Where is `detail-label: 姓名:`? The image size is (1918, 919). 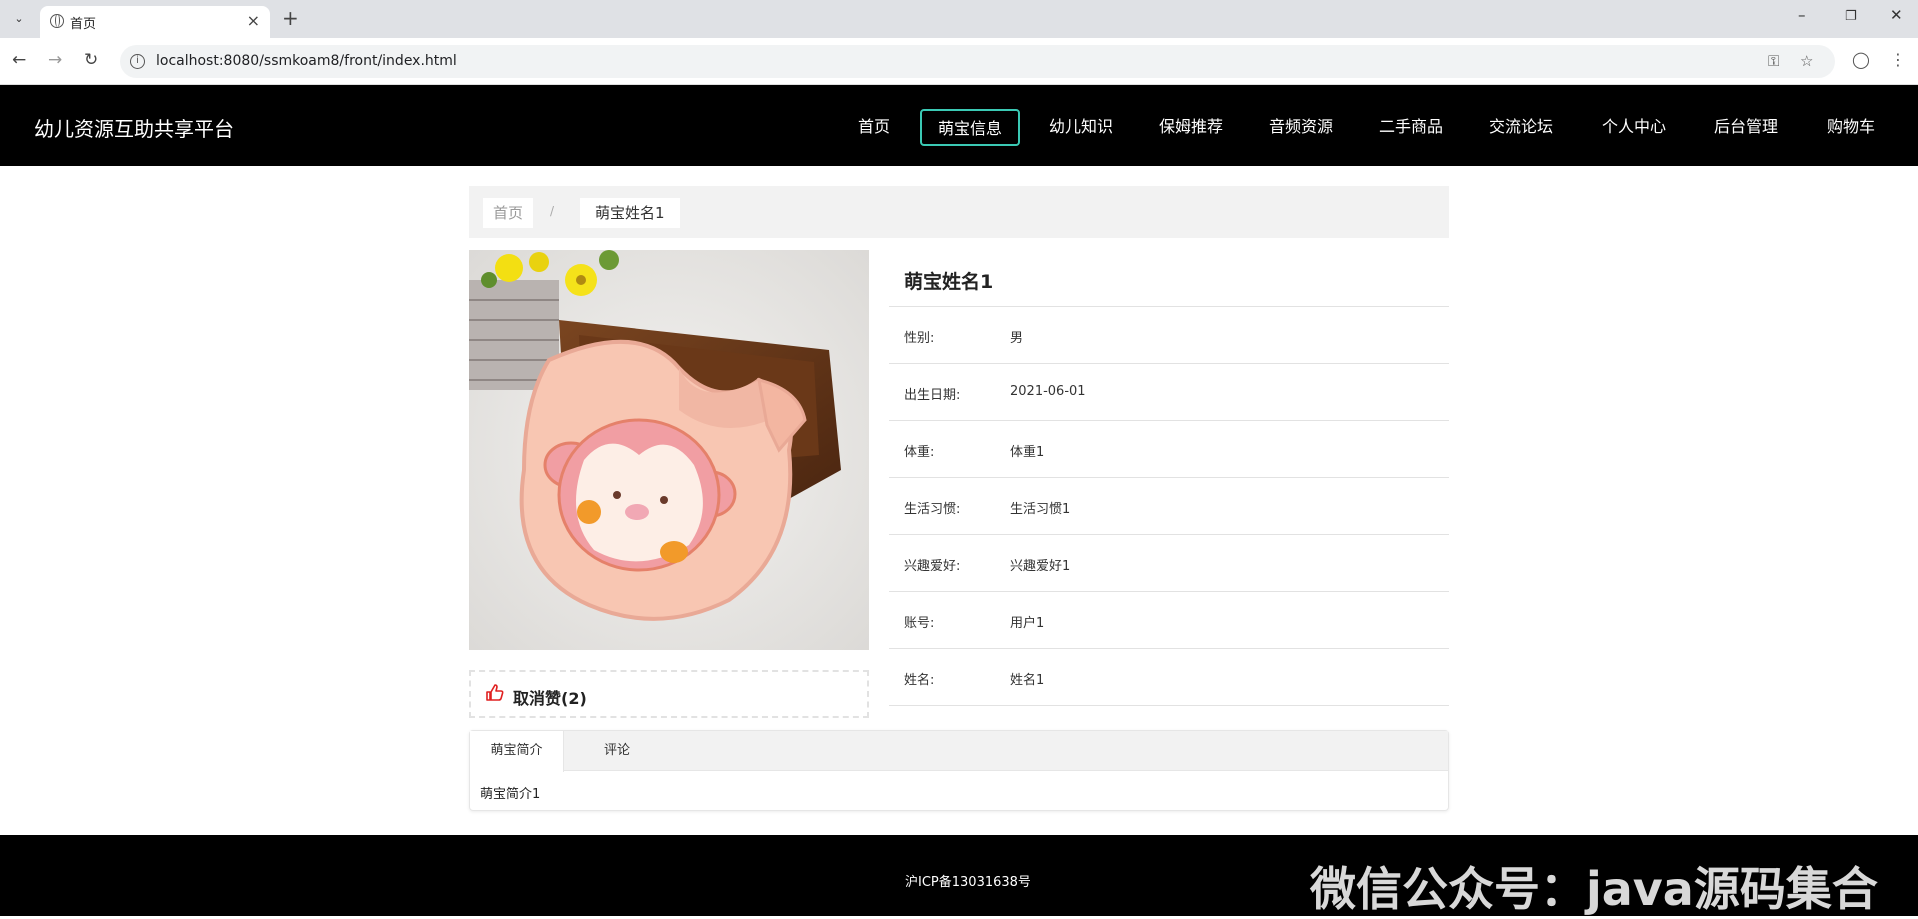 detail-label: 姓名: is located at coordinates (919, 680).